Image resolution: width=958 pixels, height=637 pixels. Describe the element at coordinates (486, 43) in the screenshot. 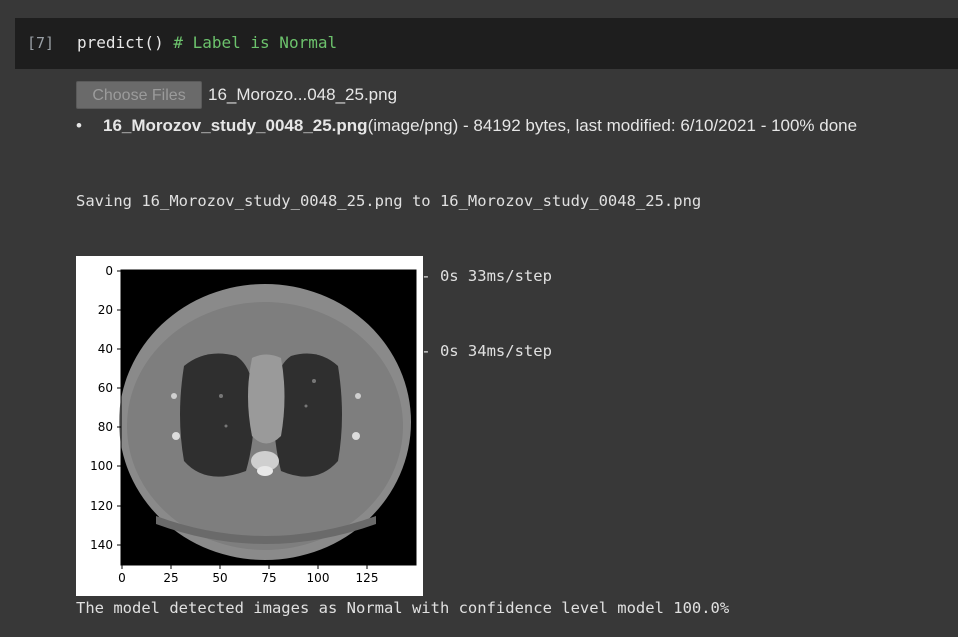

I see `code-cell: [7] predict() # Label is Normal` at that location.